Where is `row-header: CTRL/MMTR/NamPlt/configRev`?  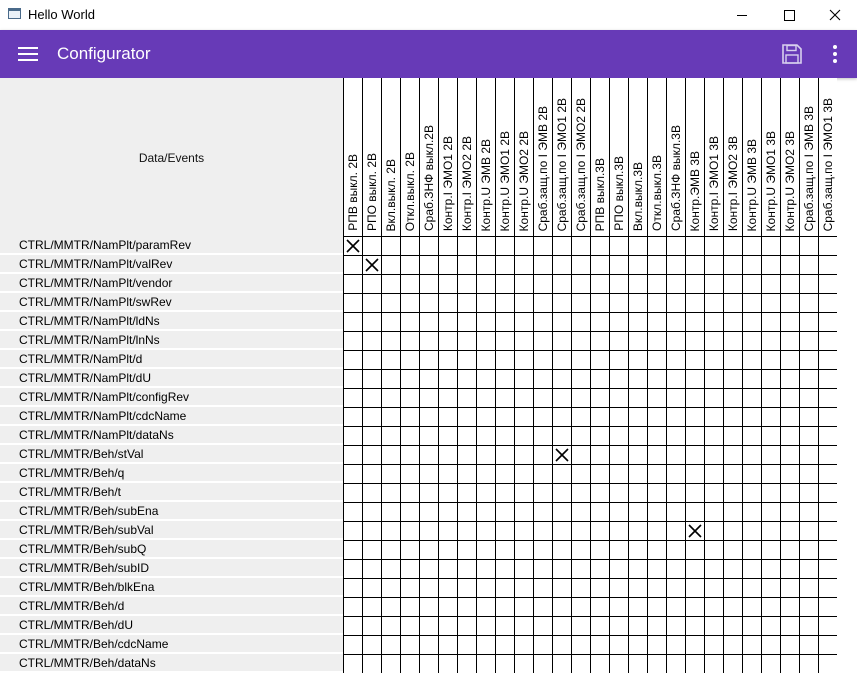
row-header: CTRL/MMTR/NamPlt/configRev is located at coordinates (171, 397).